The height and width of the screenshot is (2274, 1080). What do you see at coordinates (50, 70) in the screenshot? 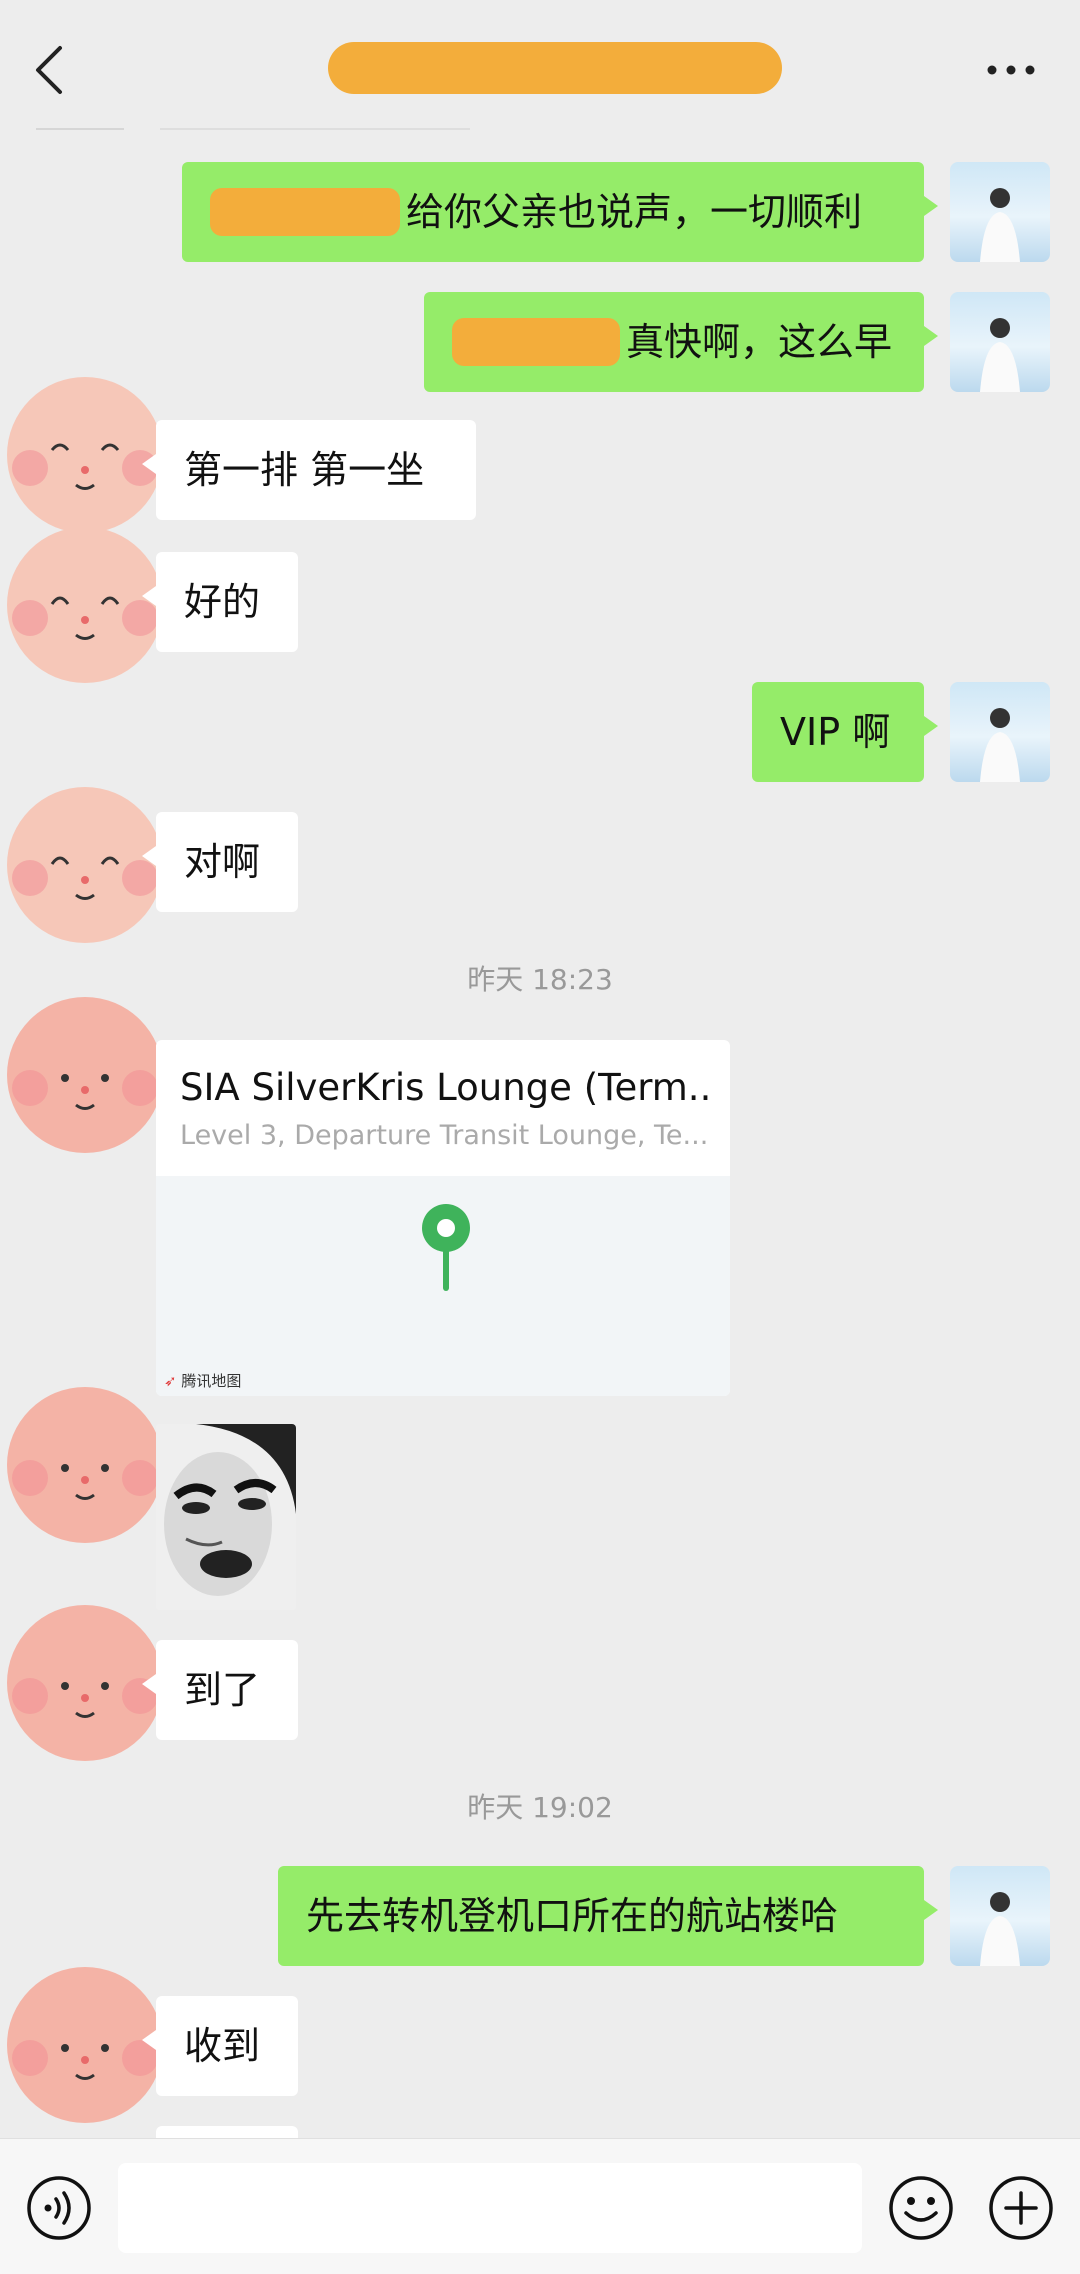
I see `chevron-left-icon` at bounding box center [50, 70].